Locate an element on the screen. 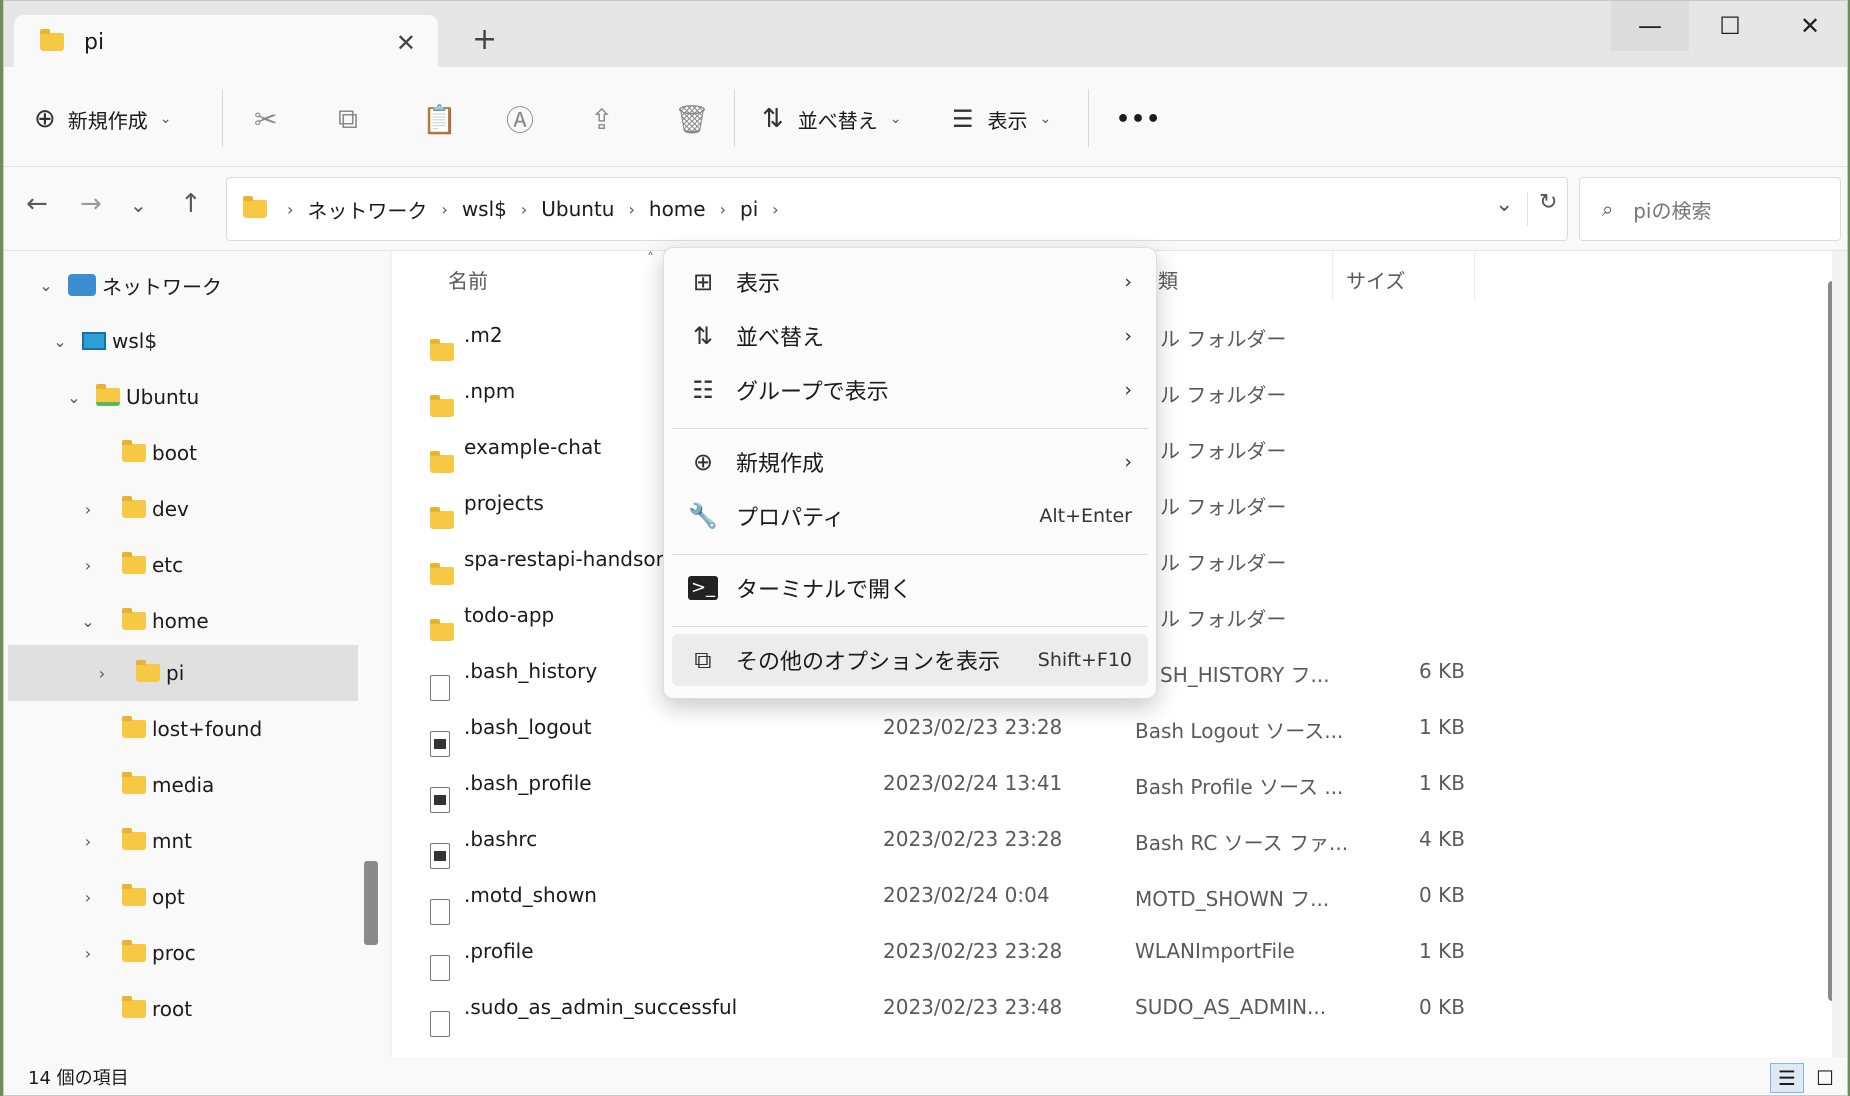  tree-item-mnt: › mnt is located at coordinates (183, 841).